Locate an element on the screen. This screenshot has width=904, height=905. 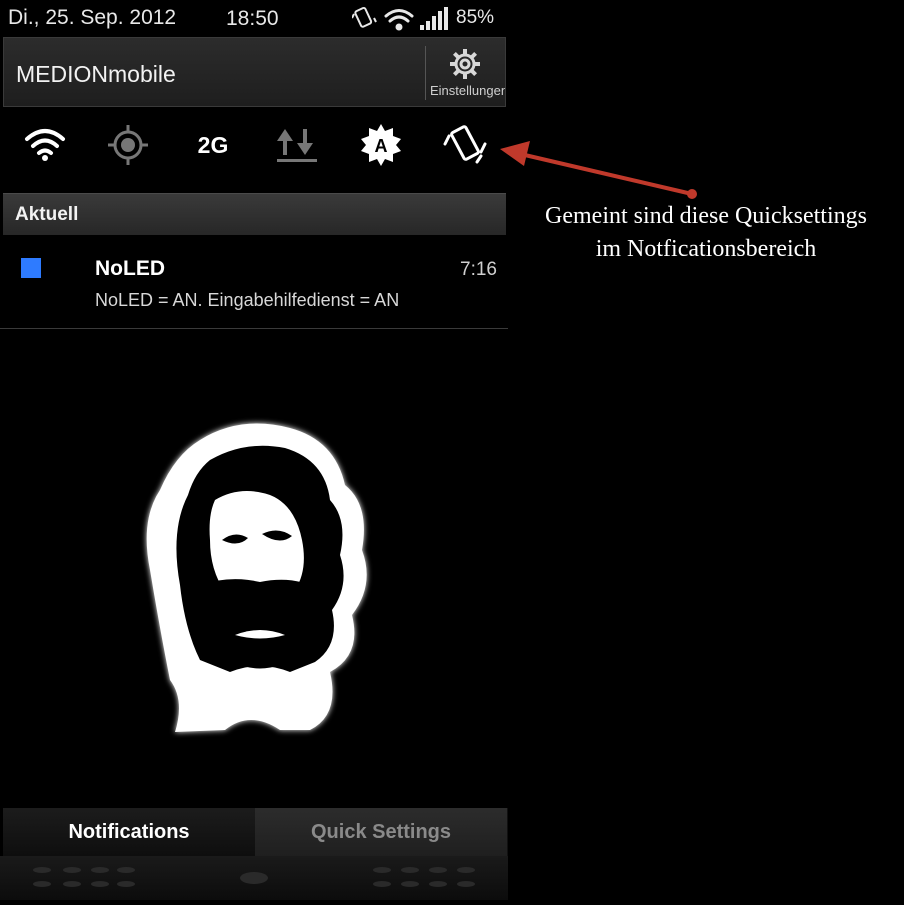
status-icons is located at coordinates (403, 19).